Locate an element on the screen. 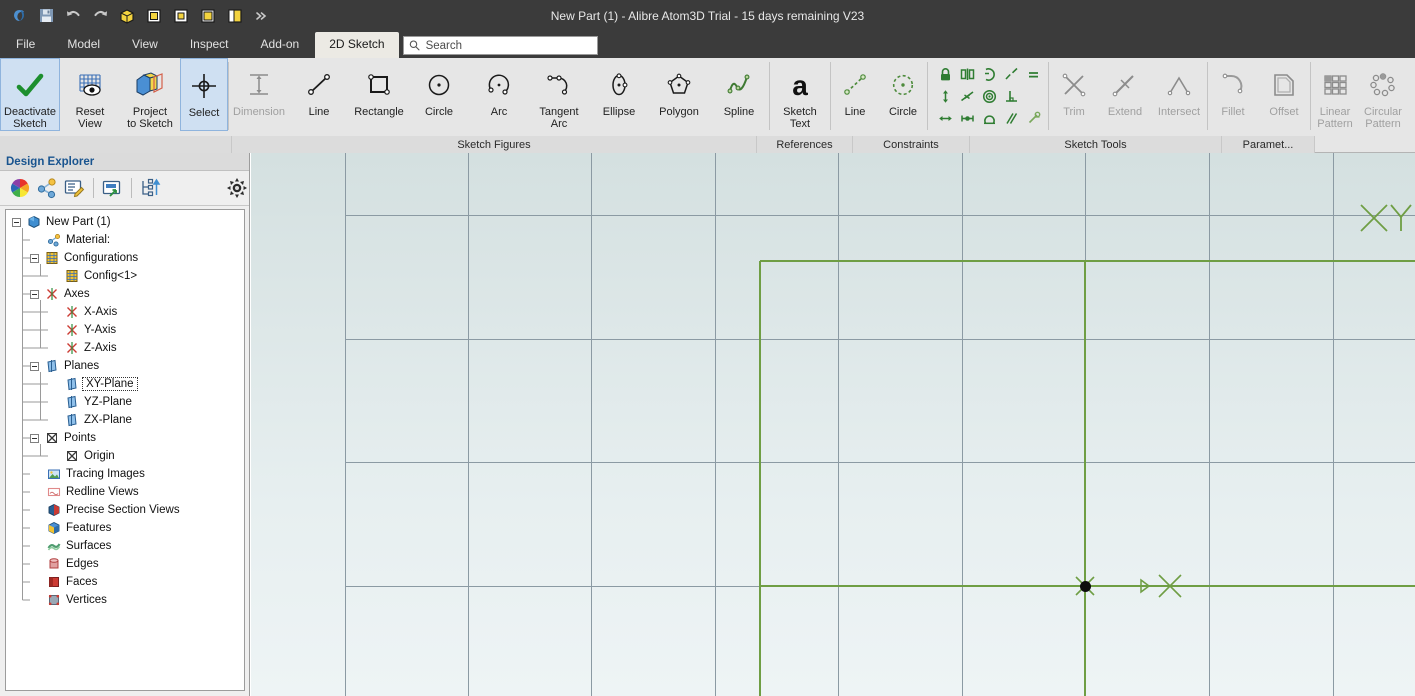  project-to-sketch-button: Project to Sketch is located at coordinates (150, 94).